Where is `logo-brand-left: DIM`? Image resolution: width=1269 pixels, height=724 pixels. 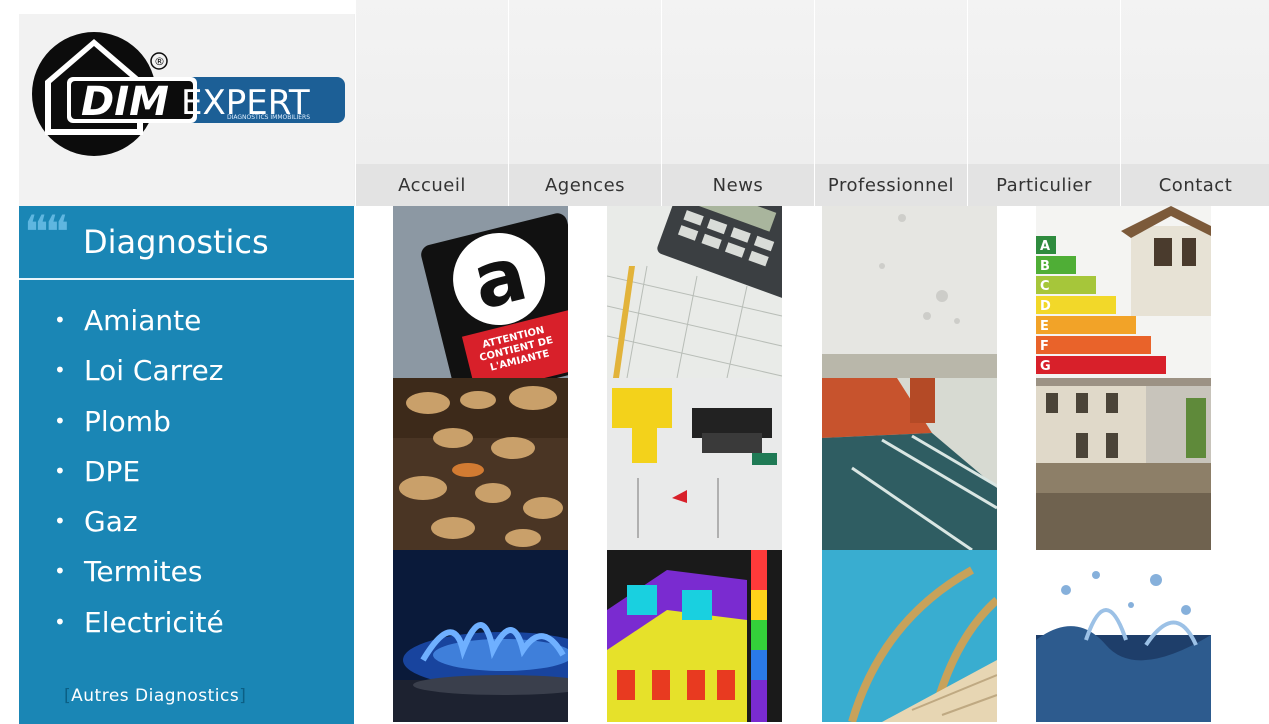
logo-brand-left: DIM is located at coordinates (125, 102).